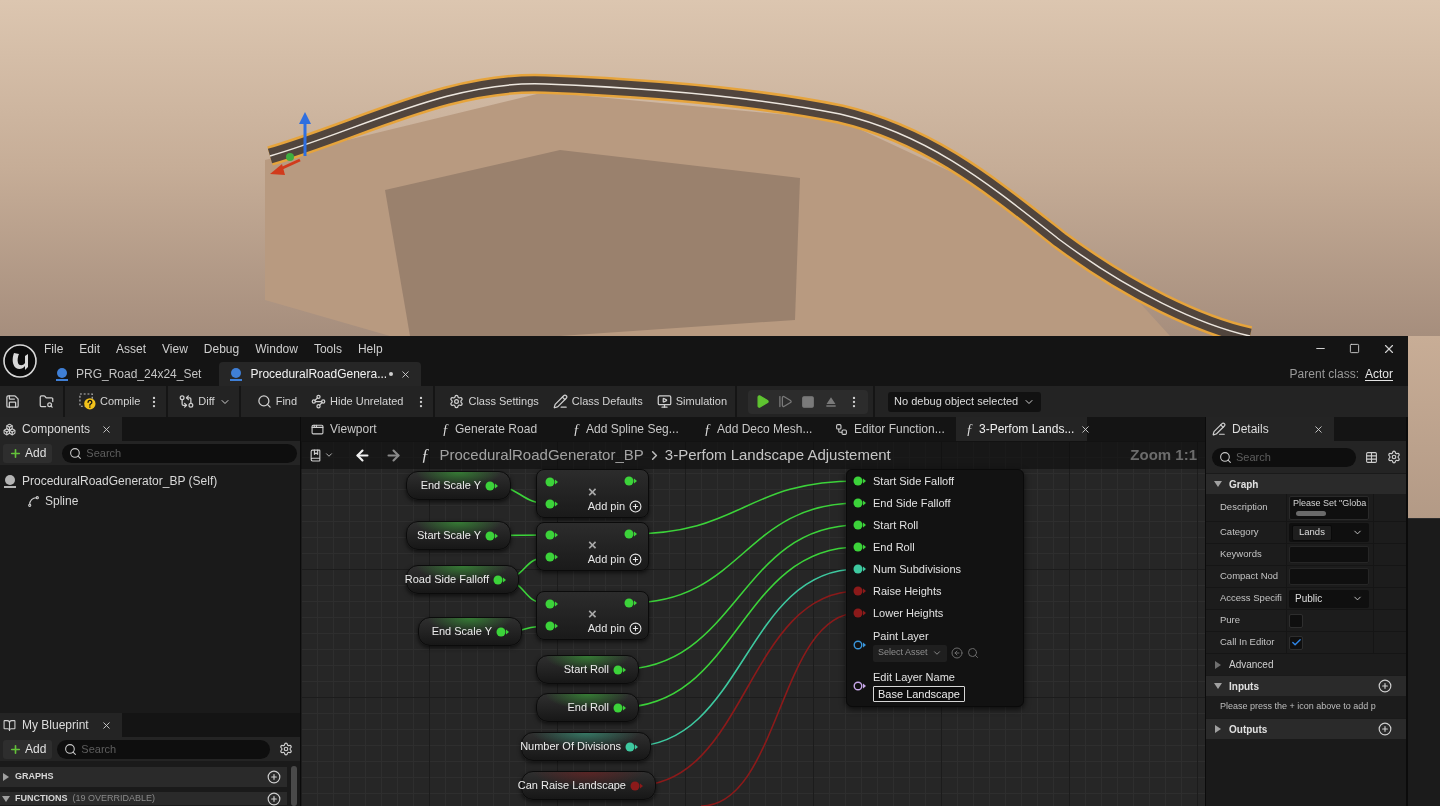  I want to click on debug-object-dropdown: No debug object selected, so click(965, 401).